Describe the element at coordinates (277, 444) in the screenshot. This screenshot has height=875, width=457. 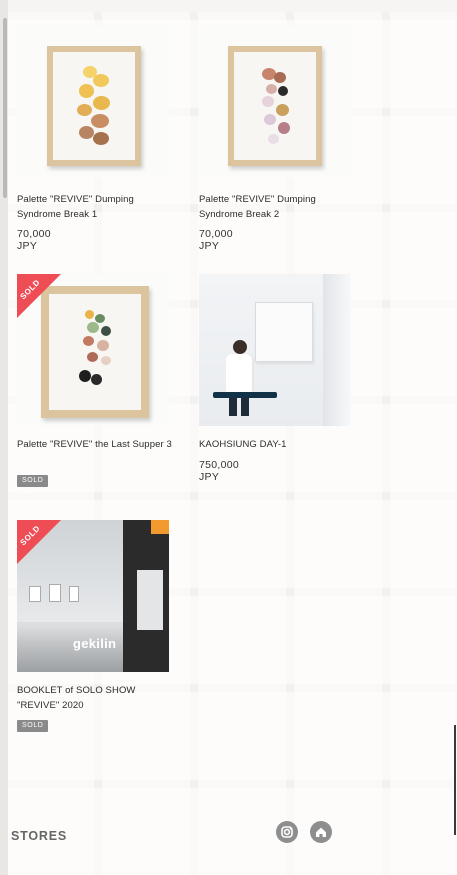
I see `product-title: KAOHSIUNG DAY-1` at that location.